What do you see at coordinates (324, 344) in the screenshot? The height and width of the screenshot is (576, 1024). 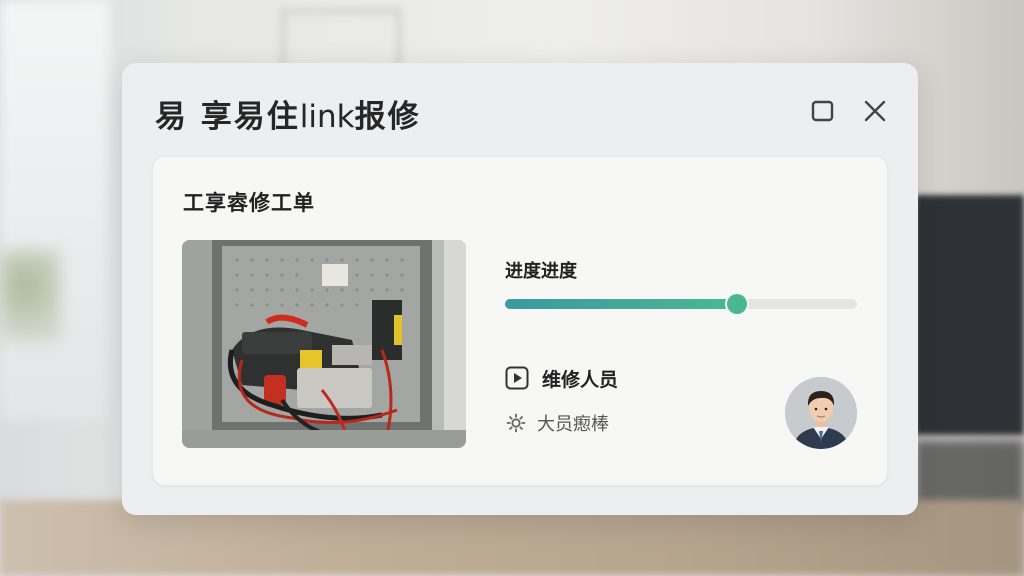 I see `electrical-panel-photo` at bounding box center [324, 344].